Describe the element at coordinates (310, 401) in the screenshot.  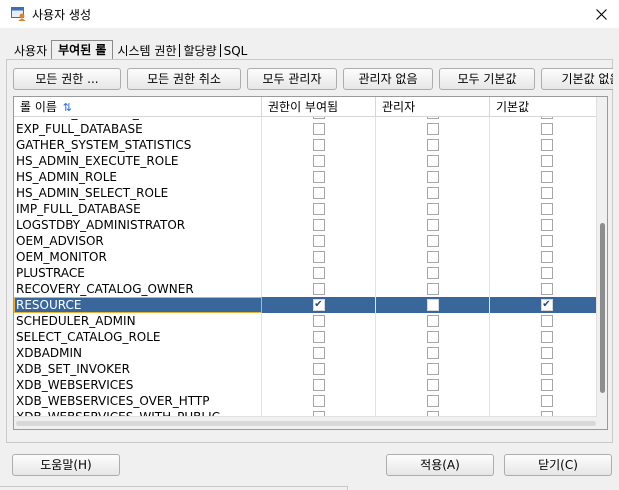
I see `table-row: XDB_WEBSERVICES_OVER_HTTP` at that location.